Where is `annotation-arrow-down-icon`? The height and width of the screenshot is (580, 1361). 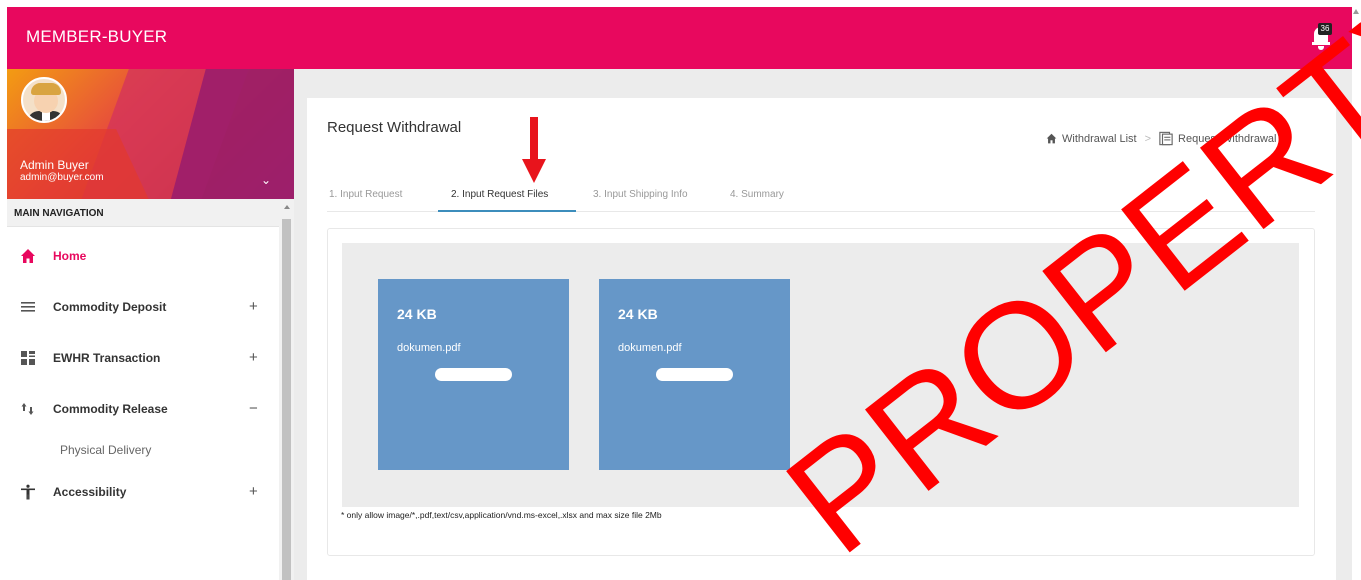 annotation-arrow-down-icon is located at coordinates (534, 150).